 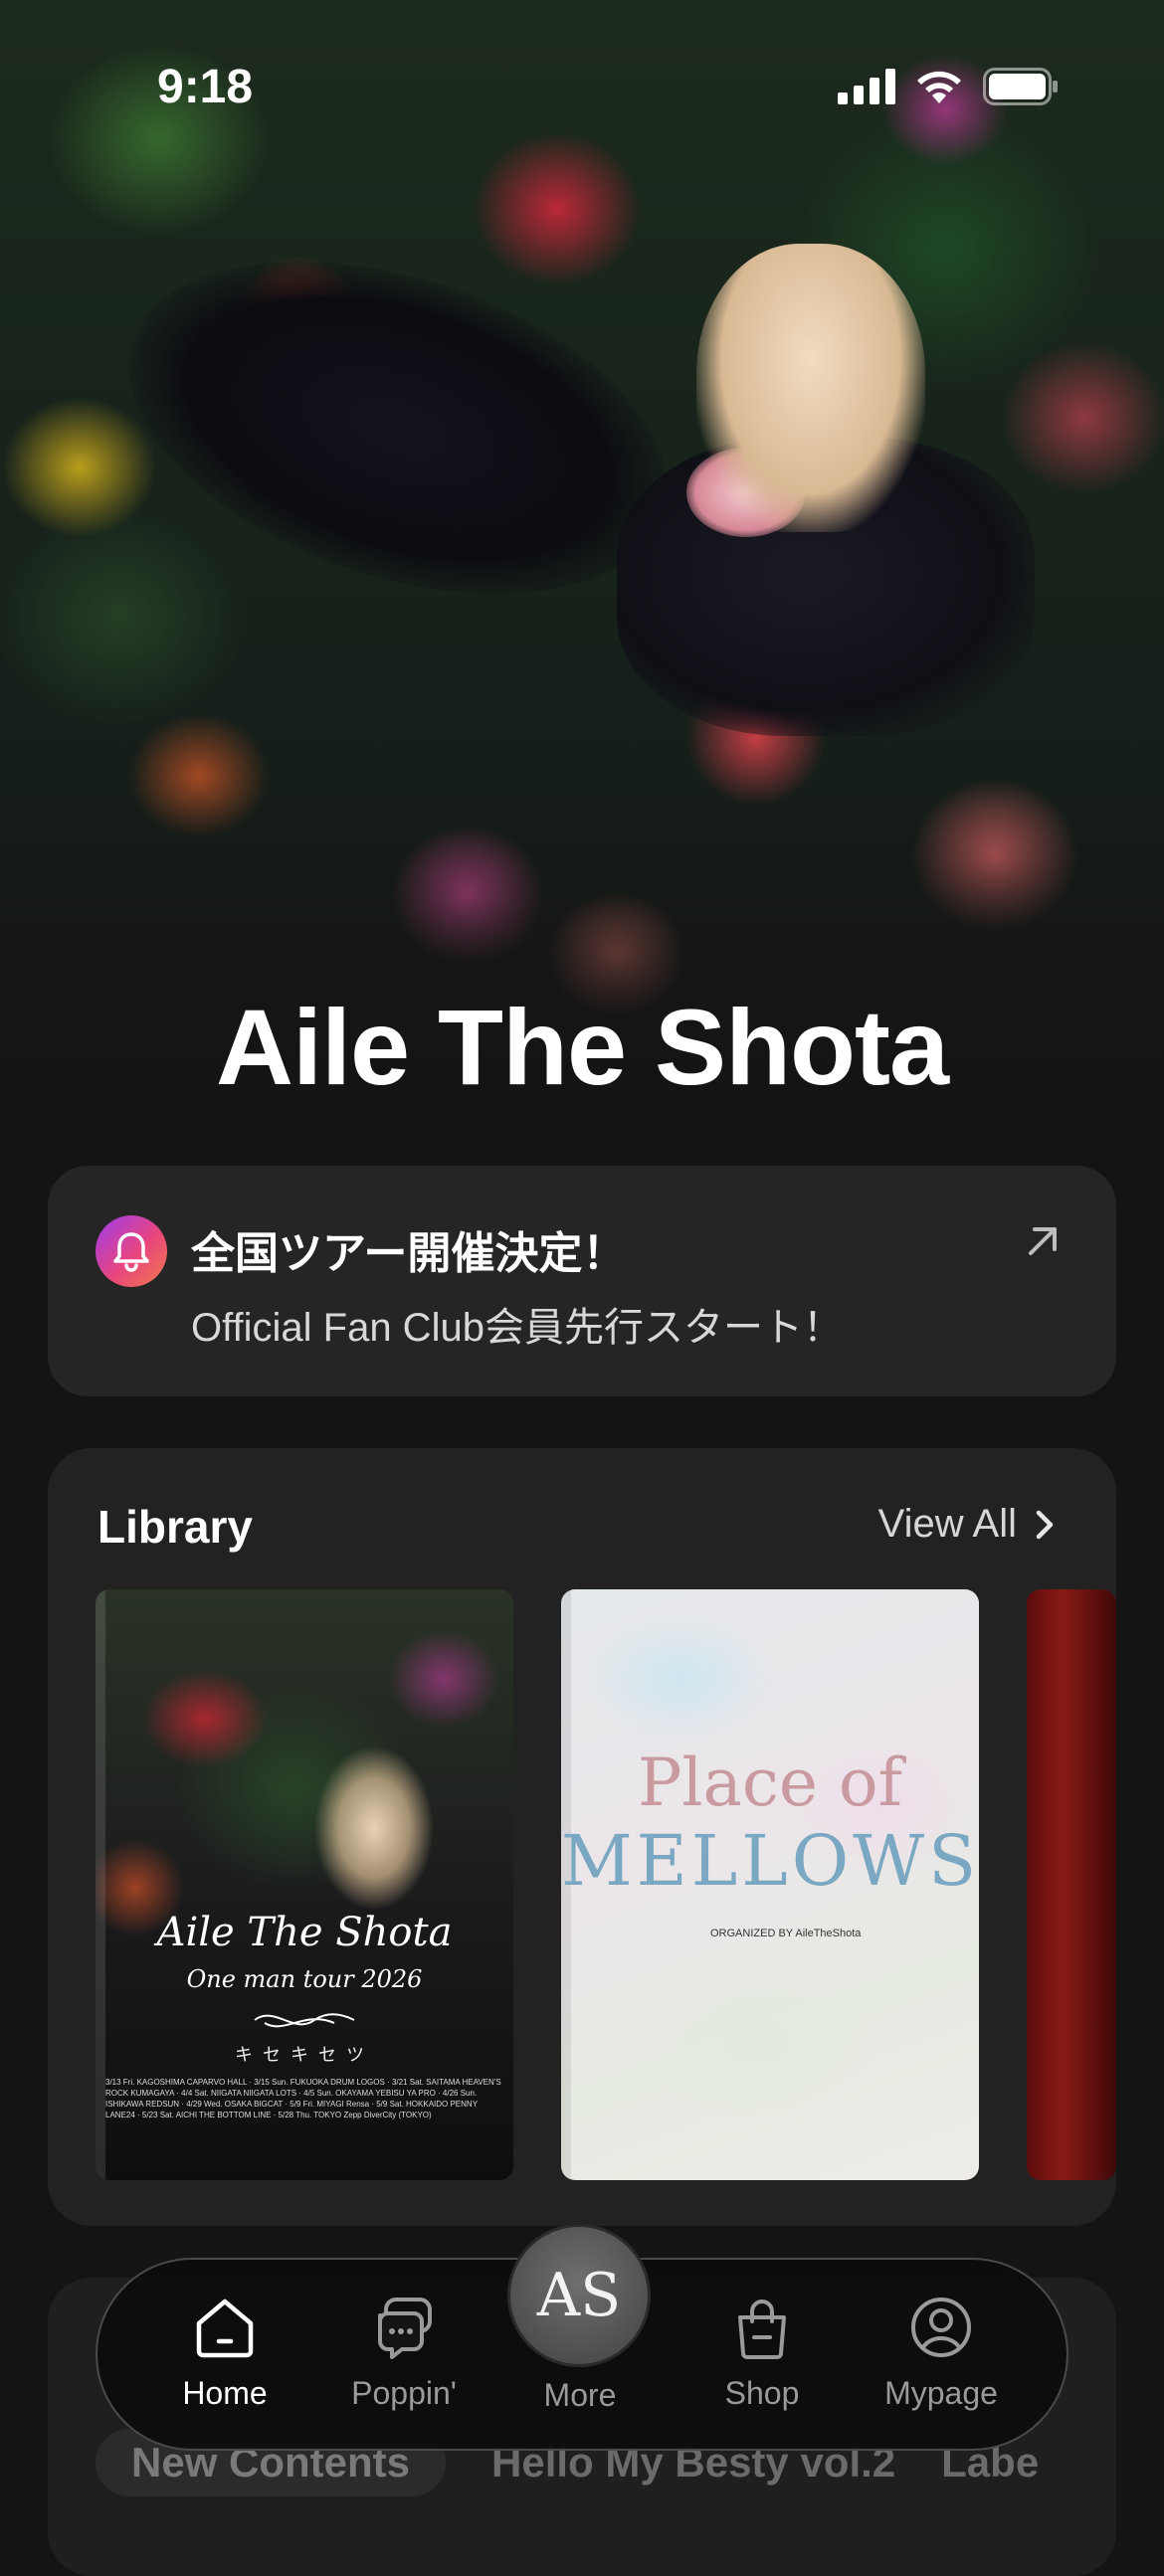 I want to click on shopping-bag-icon, so click(x=762, y=2329).